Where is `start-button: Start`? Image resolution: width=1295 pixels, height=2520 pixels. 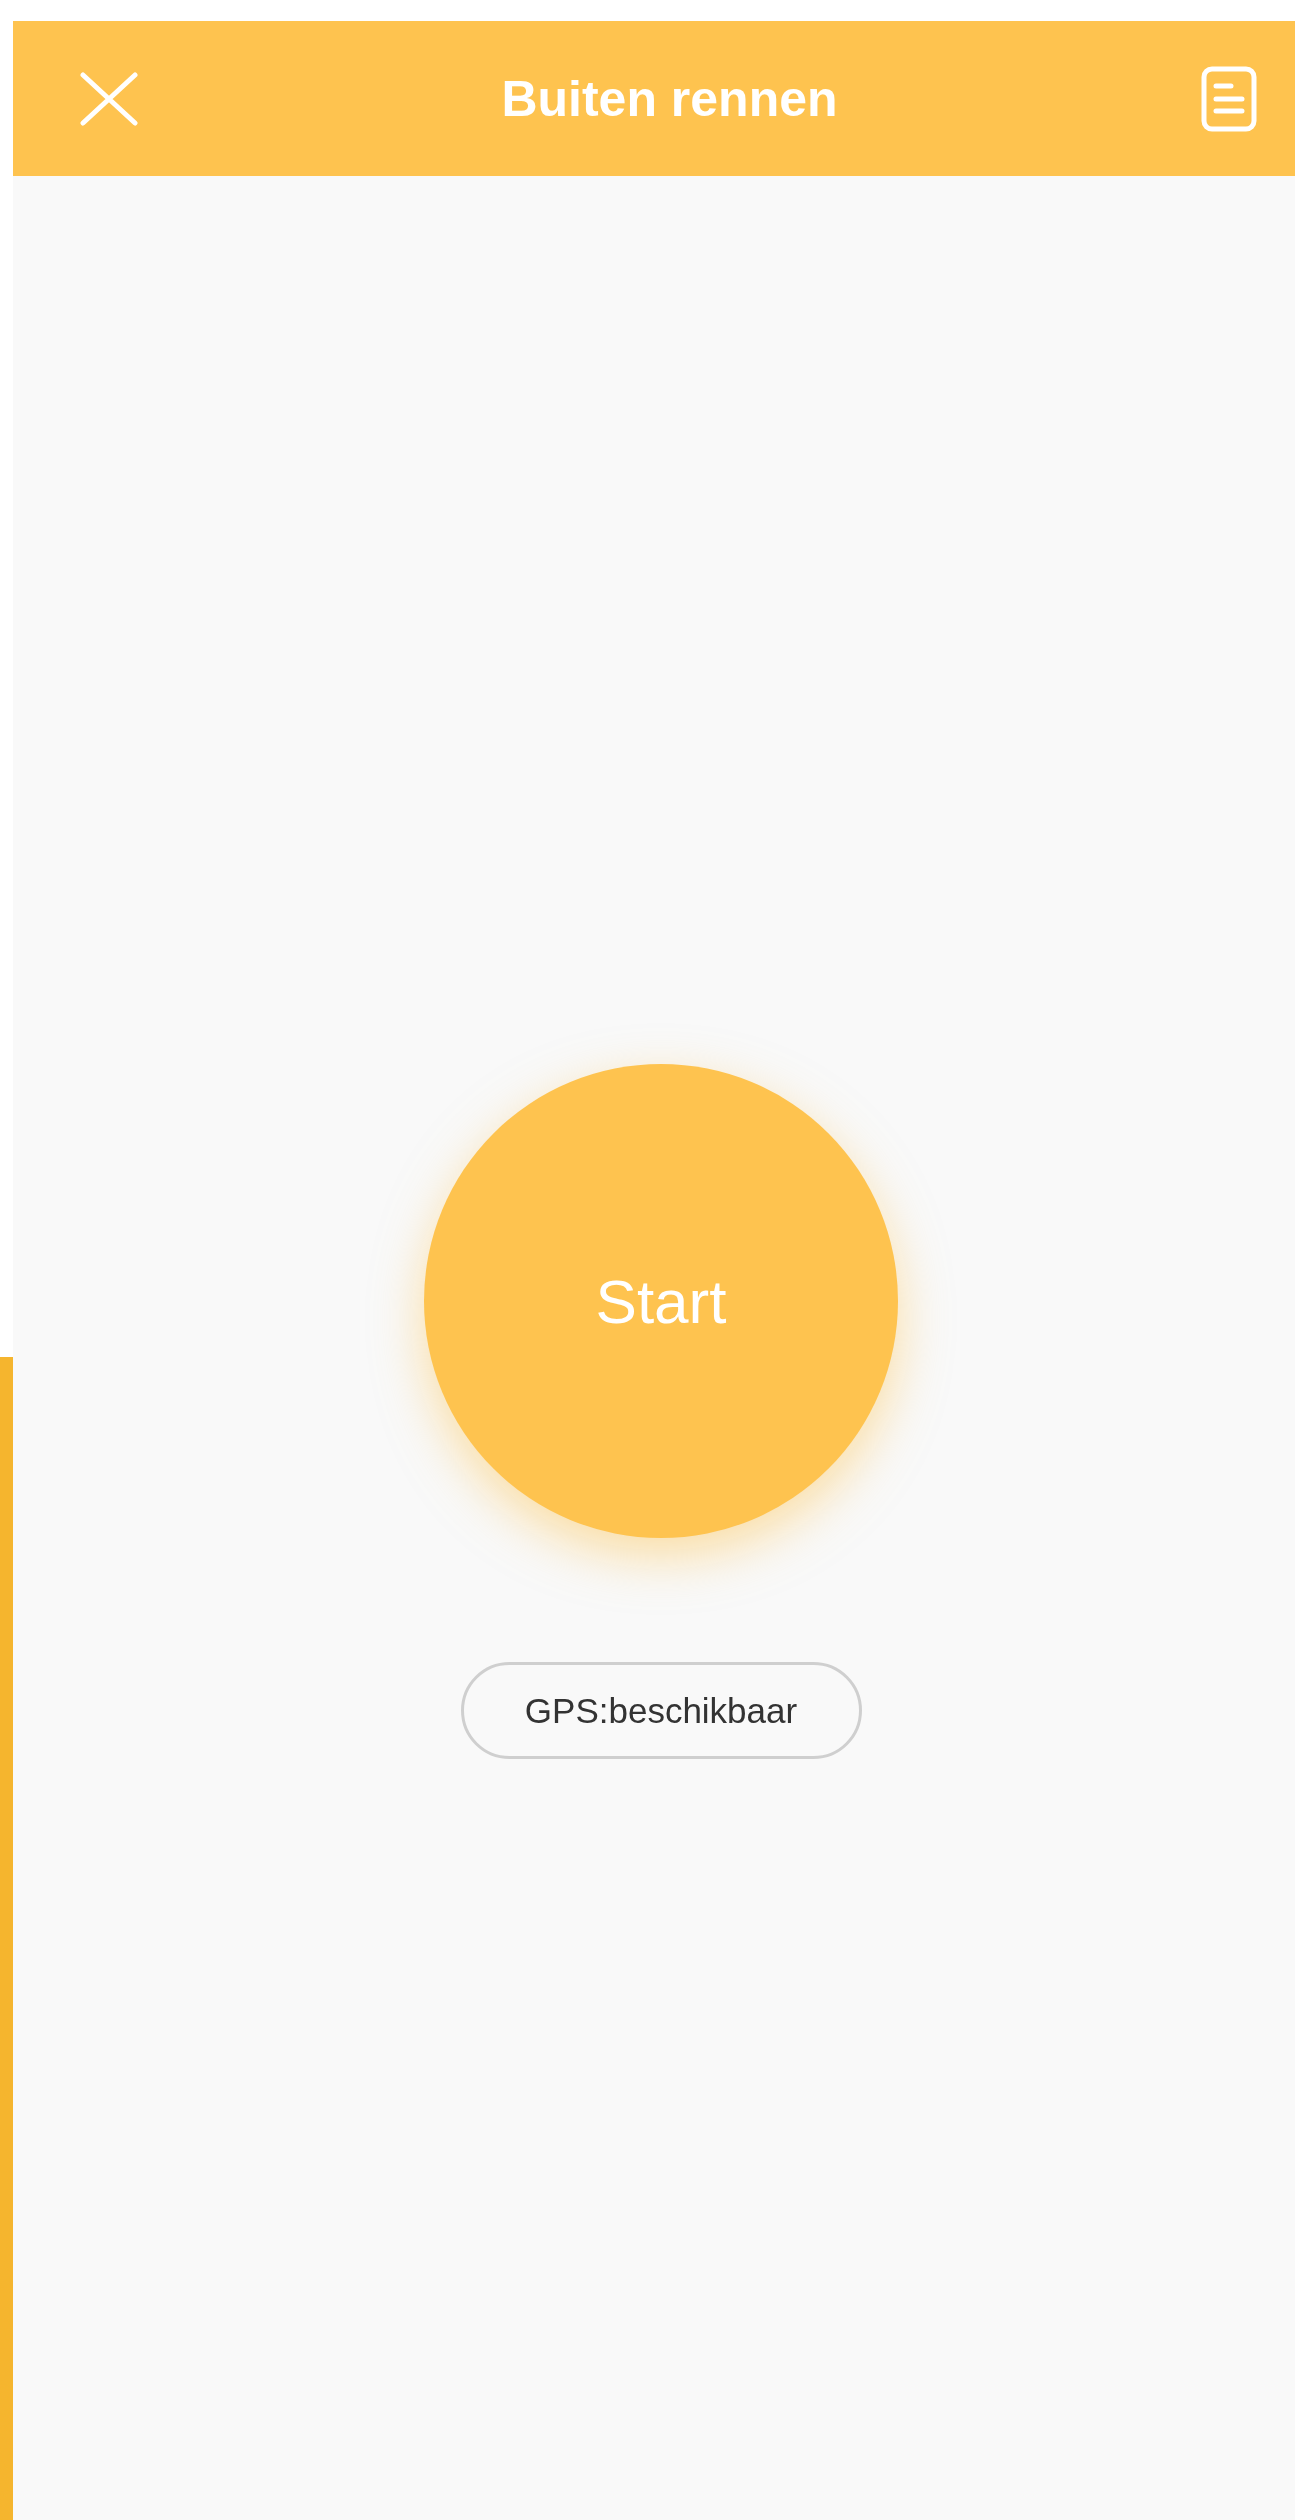 start-button: Start is located at coordinates (661, 1301).